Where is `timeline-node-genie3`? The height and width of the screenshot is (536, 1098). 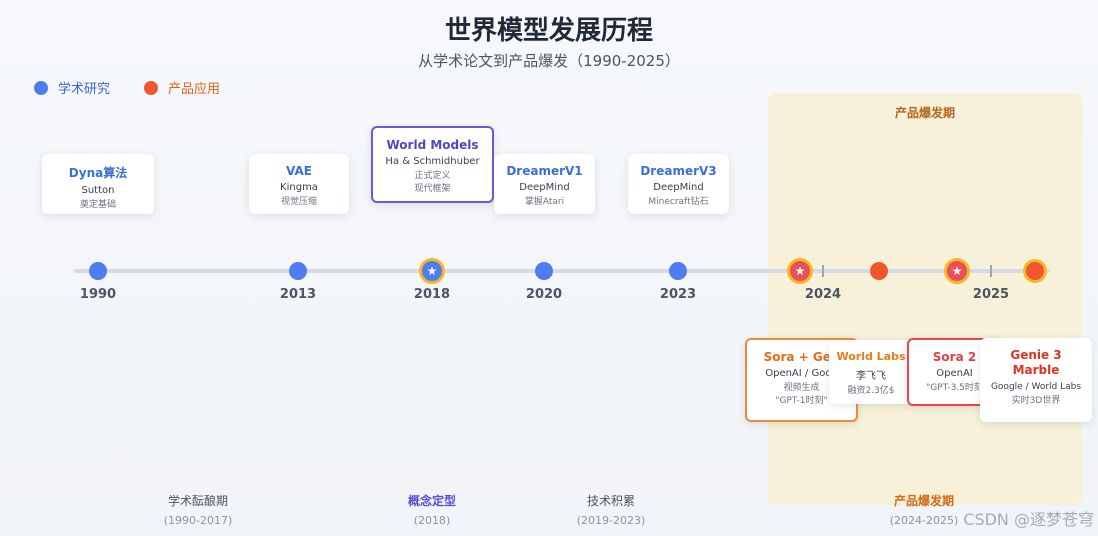 timeline-node-genie3 is located at coordinates (1035, 271).